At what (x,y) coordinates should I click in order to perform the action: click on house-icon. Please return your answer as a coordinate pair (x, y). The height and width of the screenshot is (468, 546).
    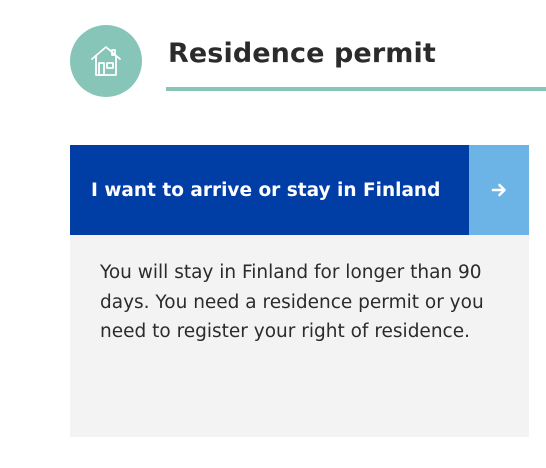
    Looking at the image, I should click on (106, 61).